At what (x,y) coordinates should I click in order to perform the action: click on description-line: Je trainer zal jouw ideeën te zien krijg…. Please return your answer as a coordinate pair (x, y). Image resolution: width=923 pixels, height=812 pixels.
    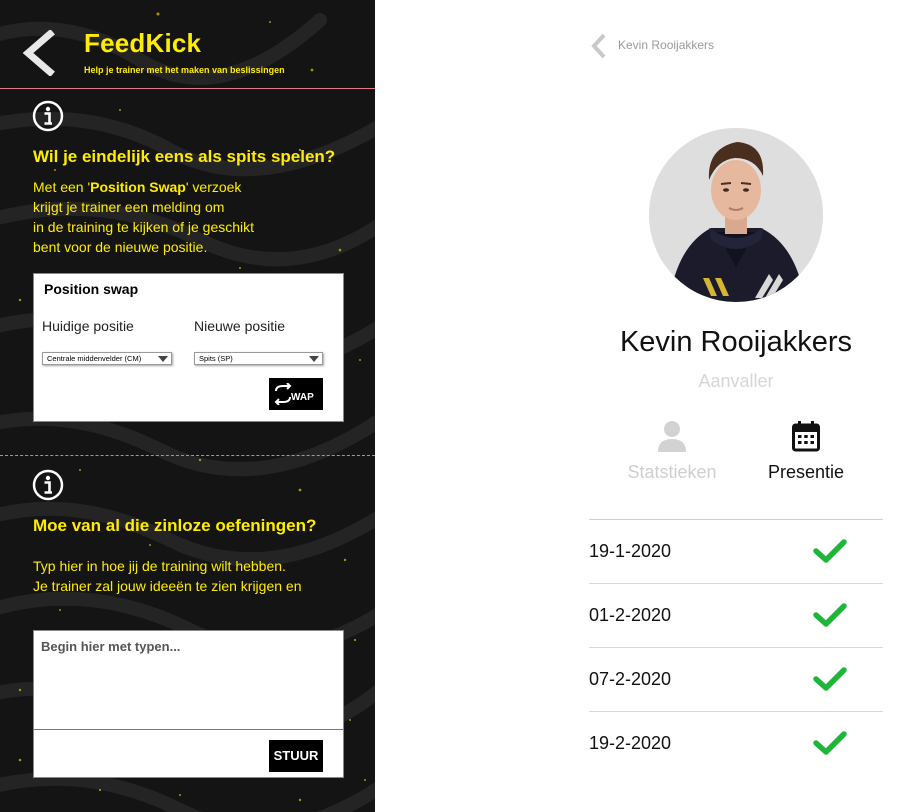
    Looking at the image, I should click on (167, 586).